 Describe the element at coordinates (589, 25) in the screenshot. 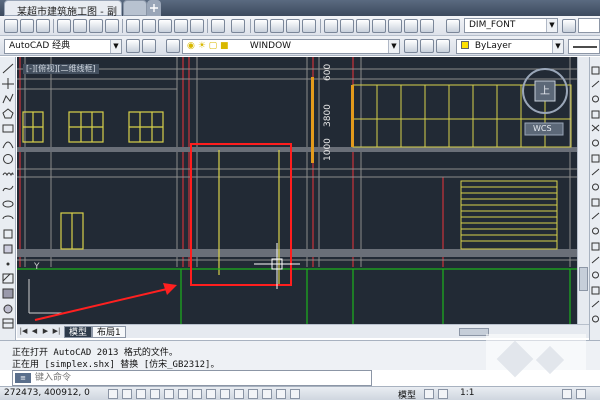

I see `dimension-style-dropdown` at that location.